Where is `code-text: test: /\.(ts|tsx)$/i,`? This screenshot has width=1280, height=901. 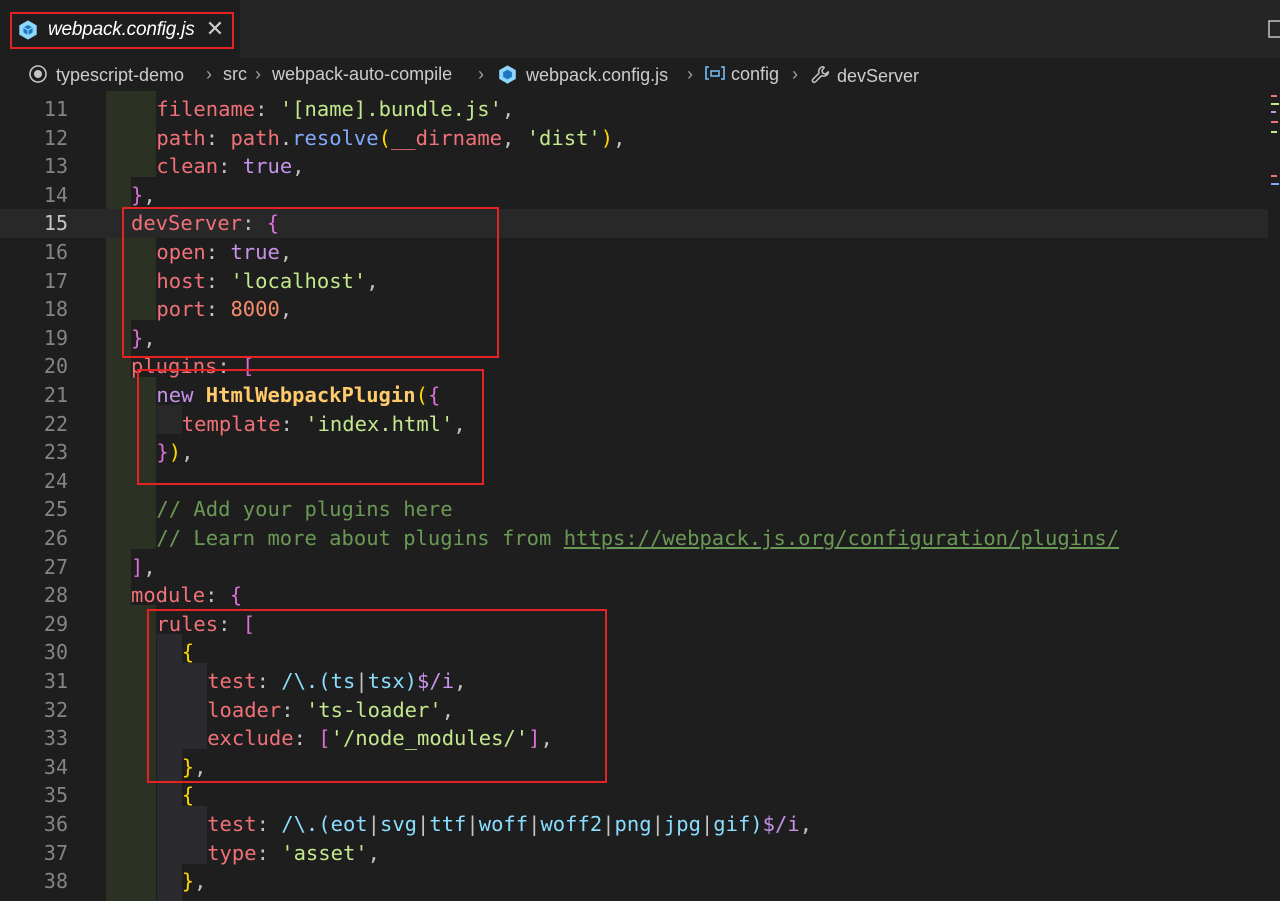
code-text: test: /\.(ts|tsx)$/i, is located at coordinates (336, 681).